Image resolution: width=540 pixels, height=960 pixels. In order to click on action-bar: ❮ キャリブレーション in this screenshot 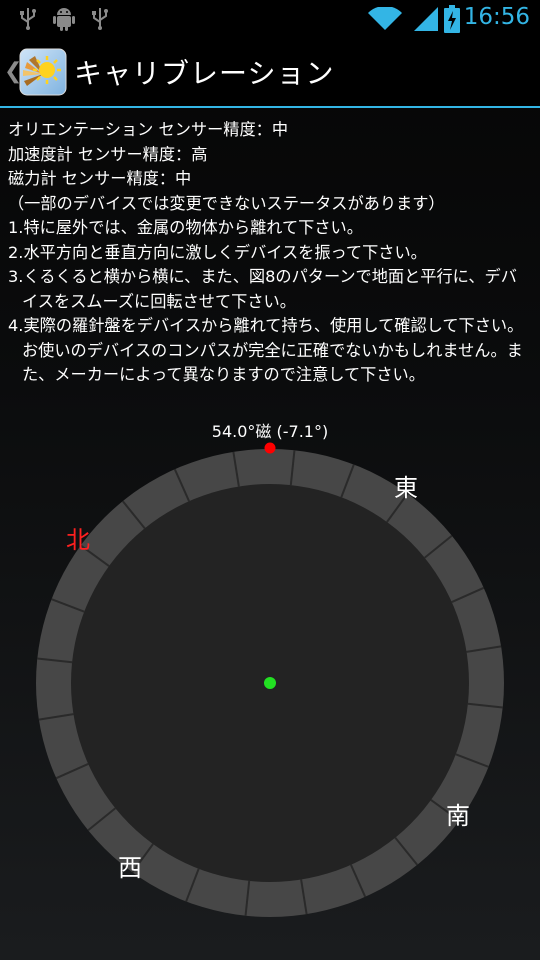, I will do `click(270, 73)`.